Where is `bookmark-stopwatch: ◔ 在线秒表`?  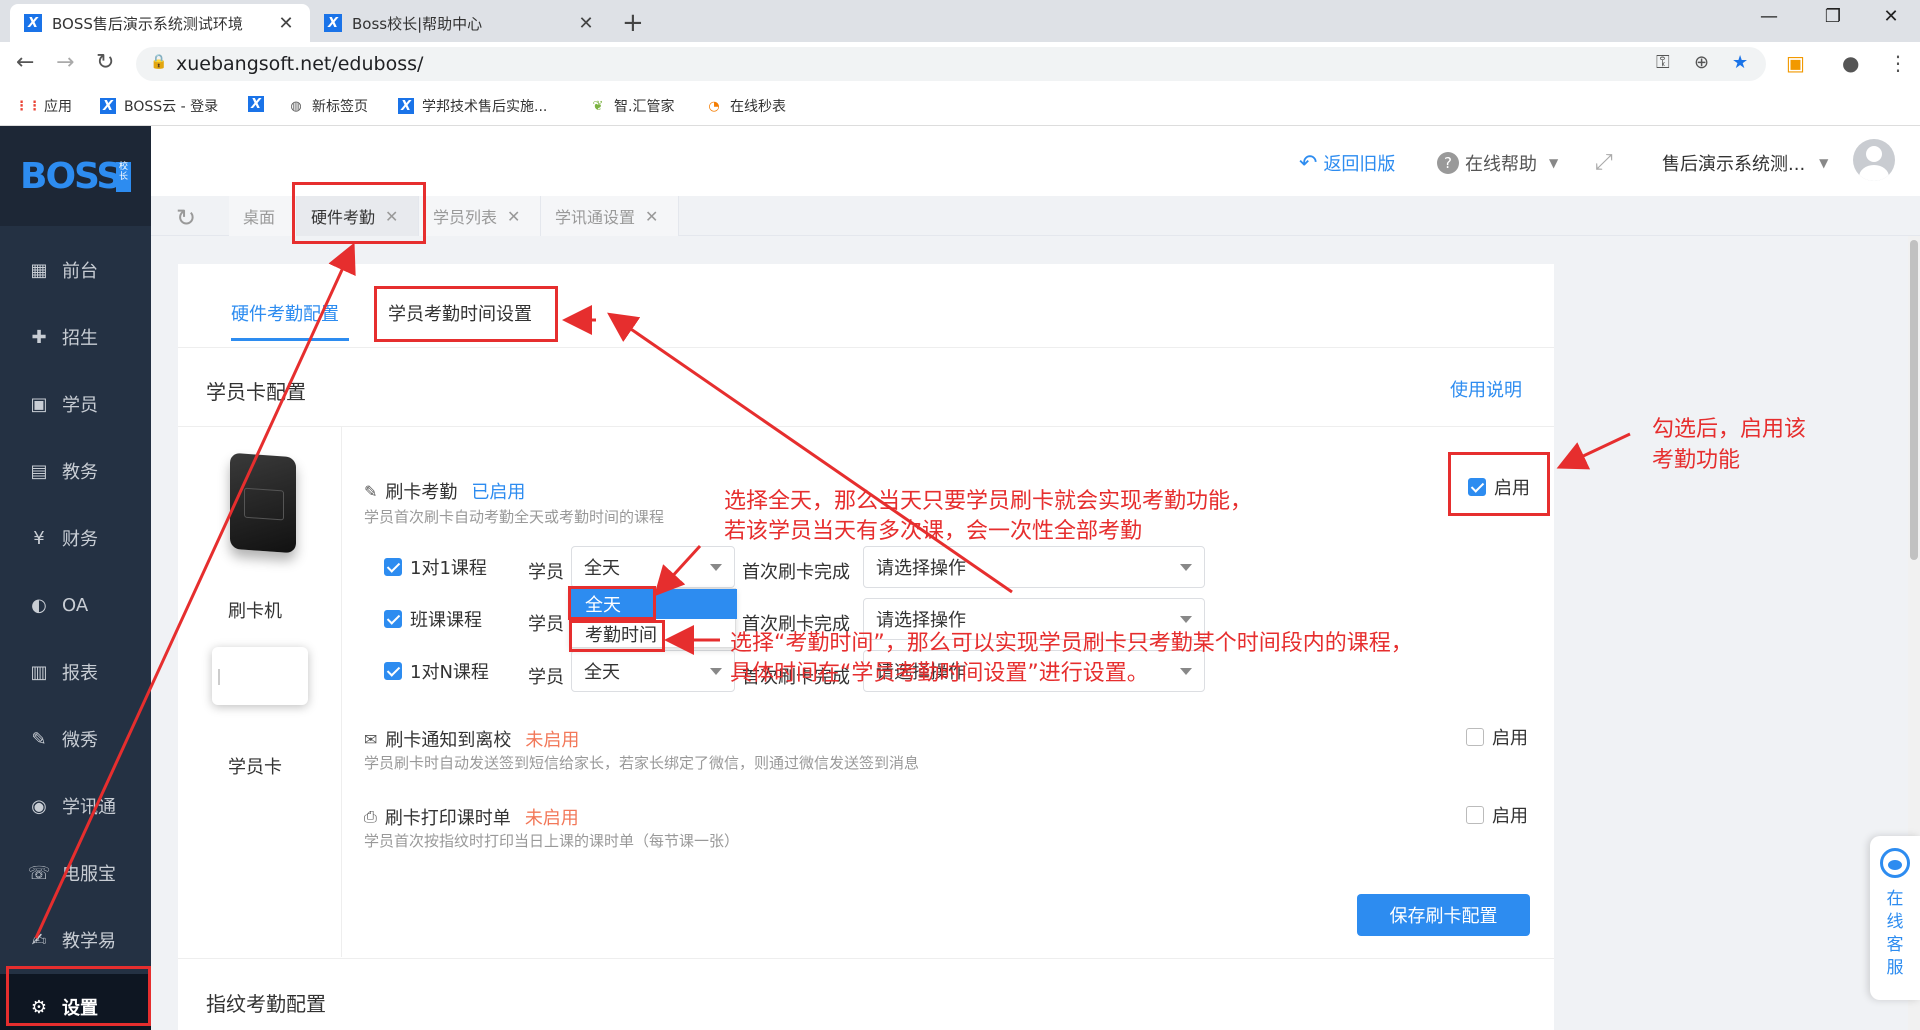
bookmark-stopwatch: ◔ 在线秒表 is located at coordinates (746, 106).